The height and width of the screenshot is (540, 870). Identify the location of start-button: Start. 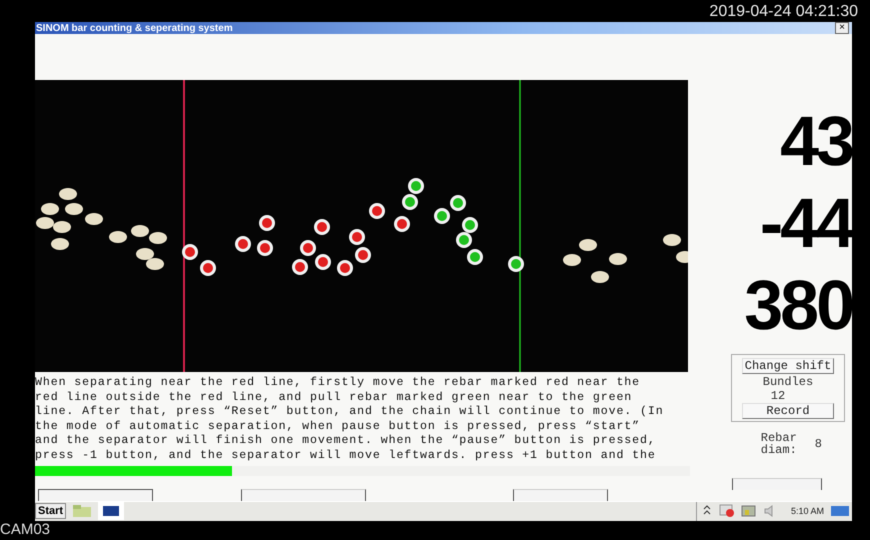
(50, 511).